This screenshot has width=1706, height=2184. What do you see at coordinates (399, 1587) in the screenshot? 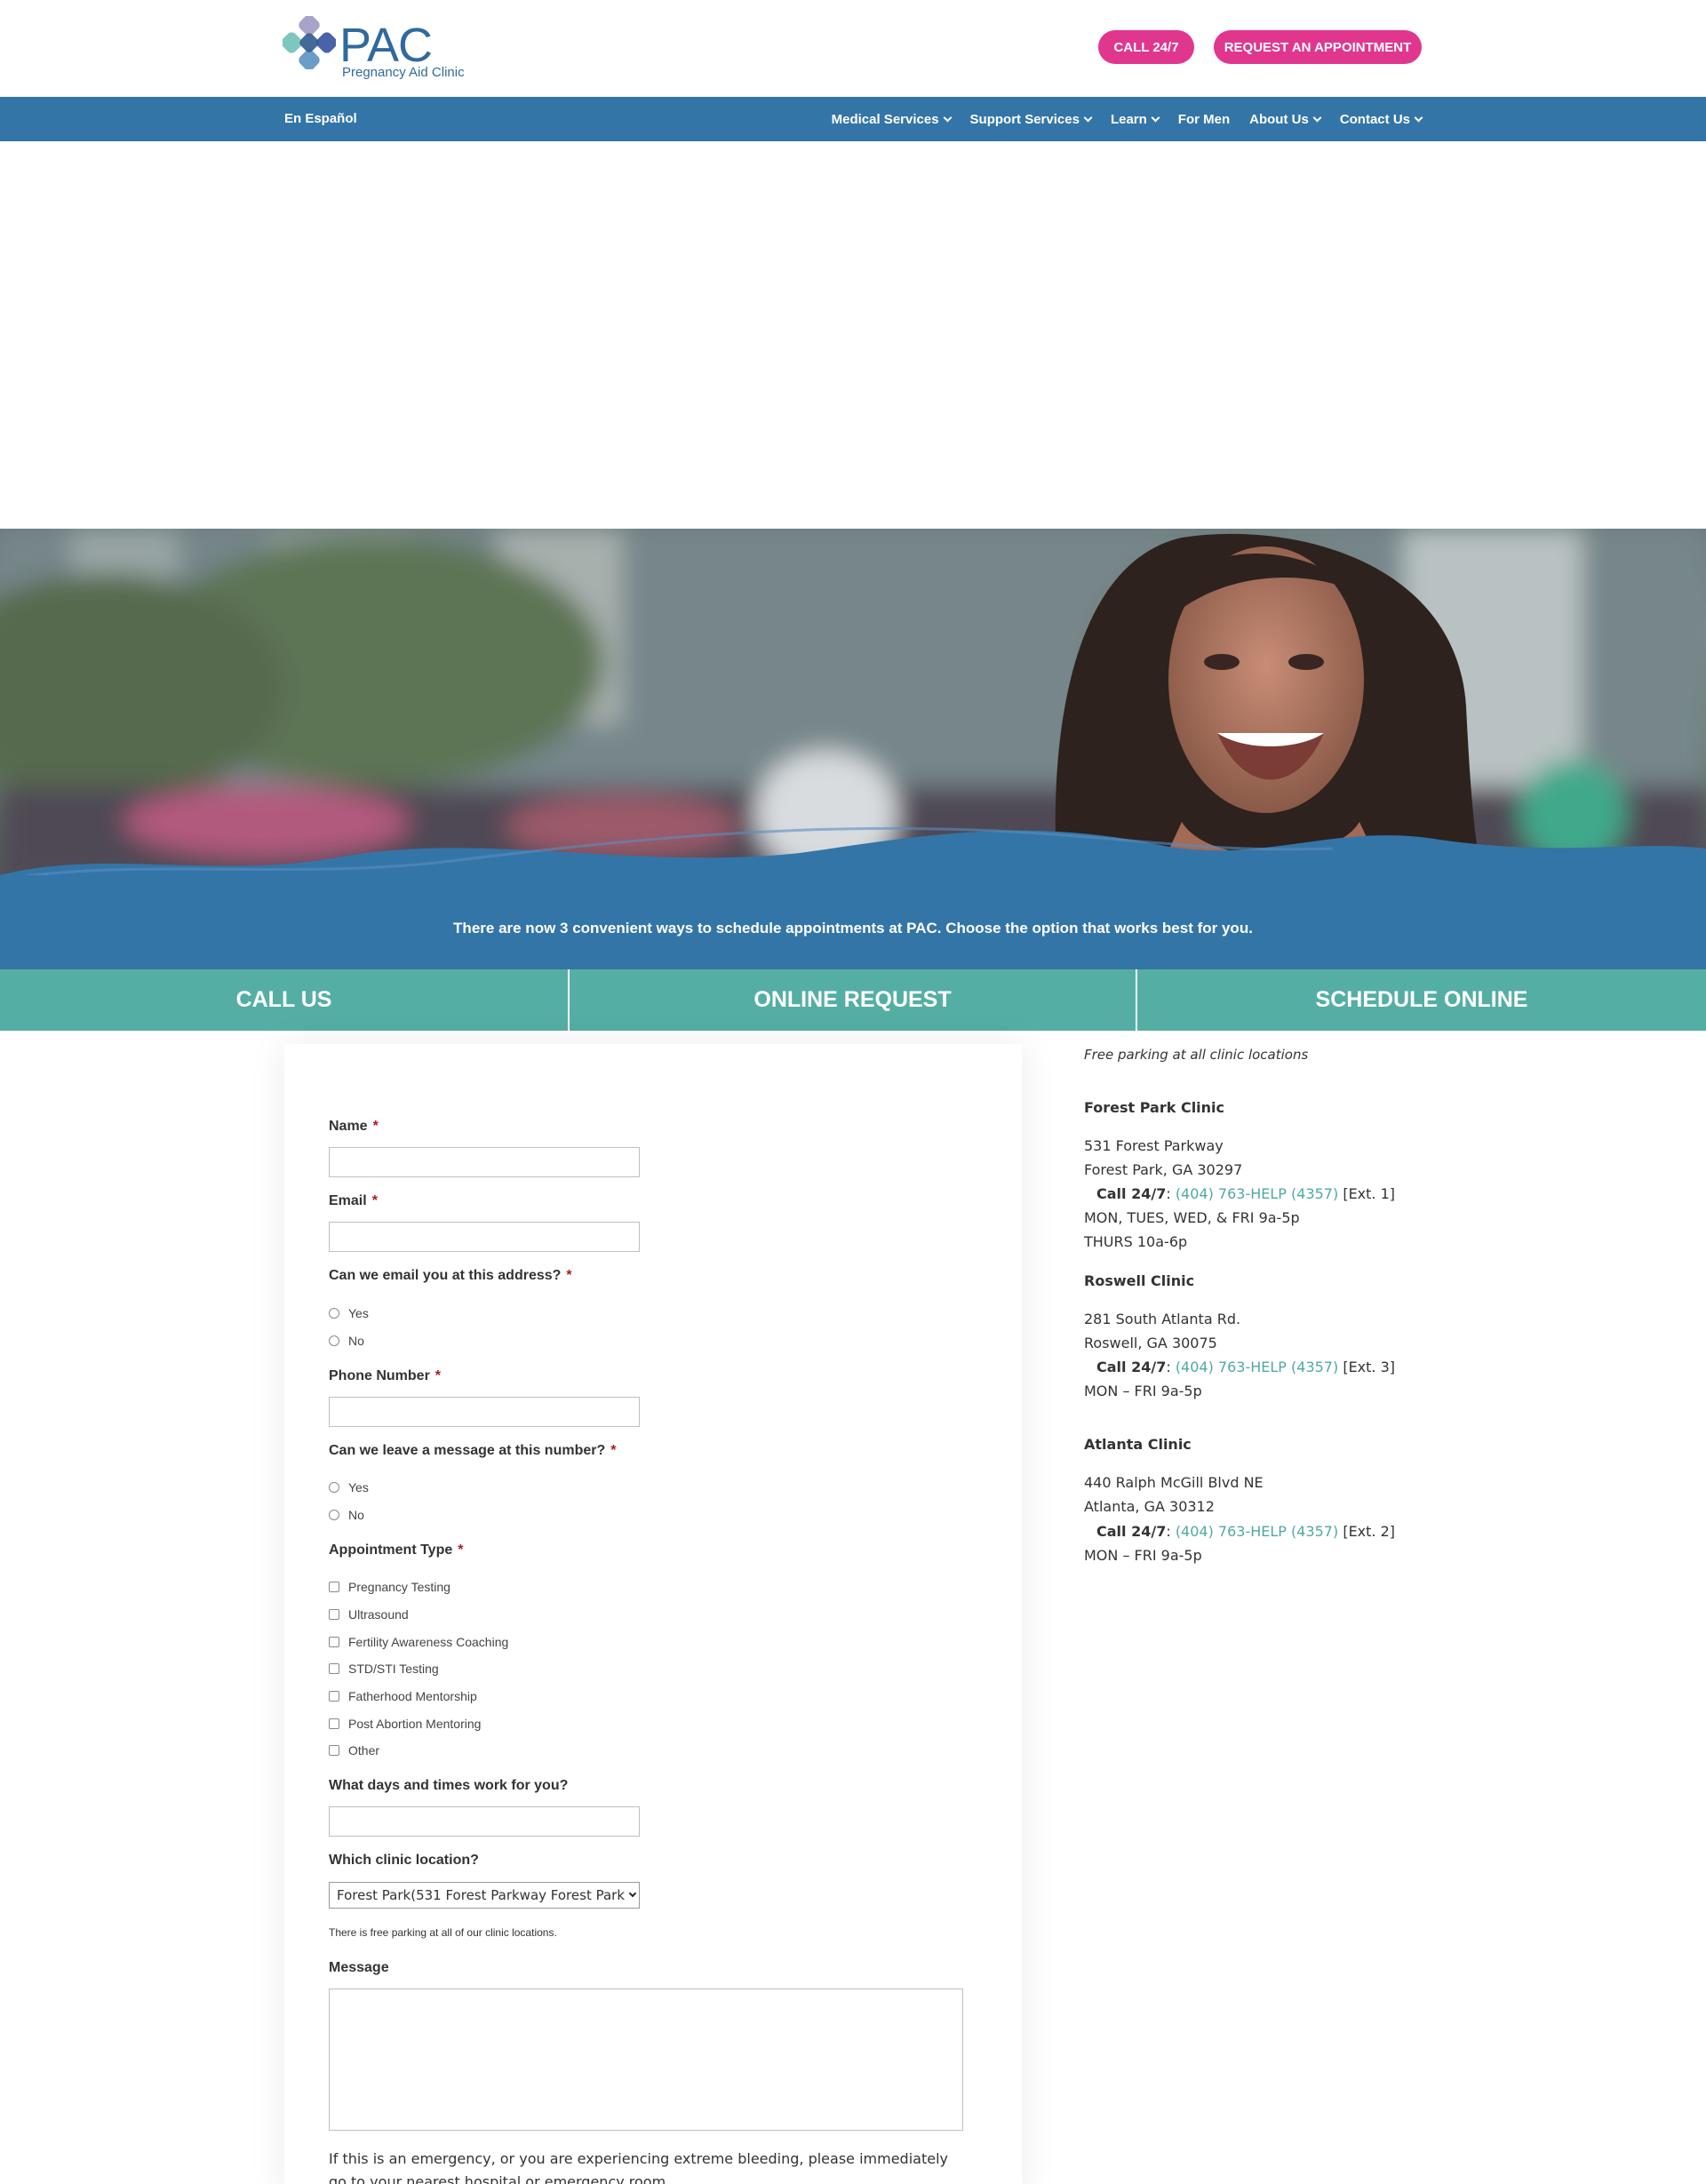
I see `checkbox-label: Pregnancy Testing` at bounding box center [399, 1587].